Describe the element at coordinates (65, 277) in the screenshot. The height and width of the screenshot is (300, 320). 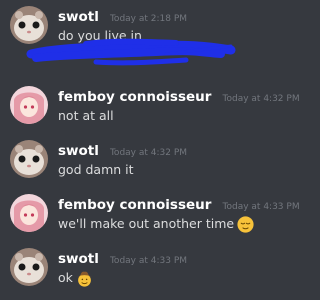
I see `message-text-body: ok` at that location.